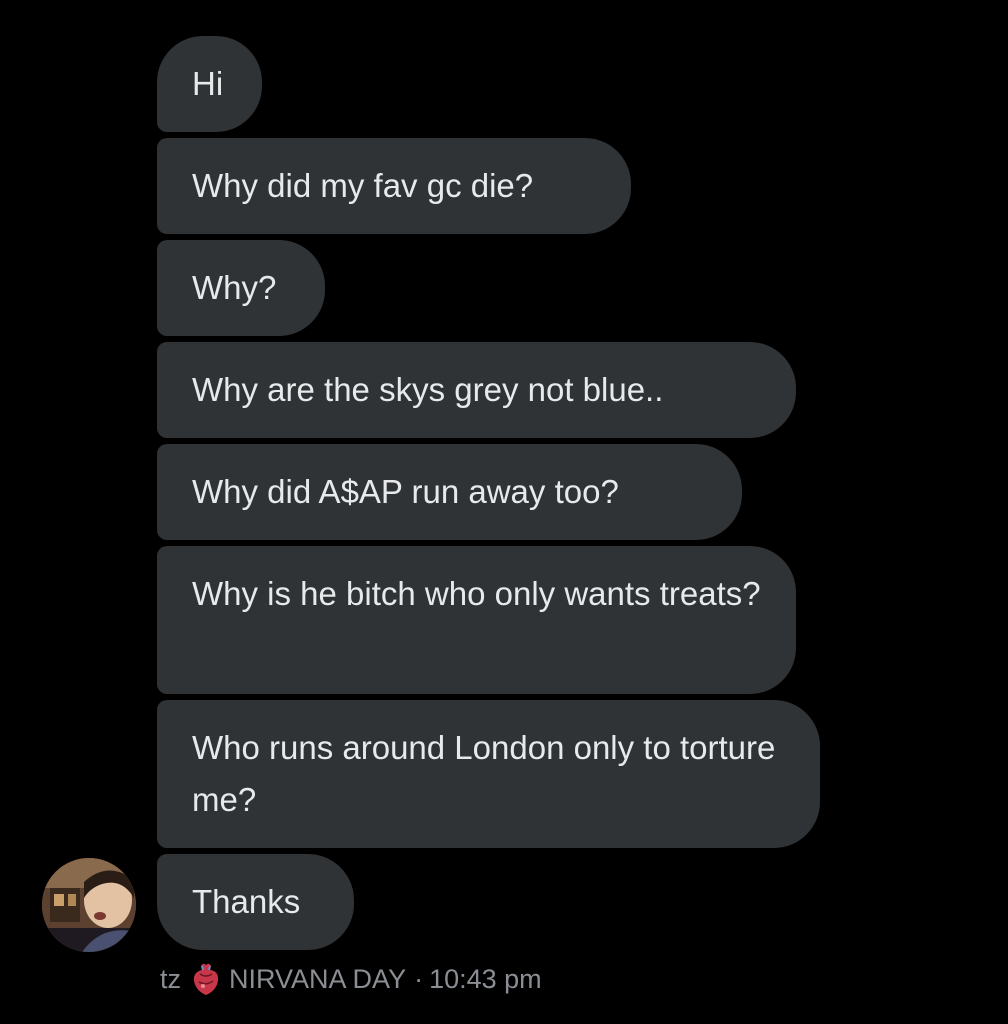 The height and width of the screenshot is (1024, 1008). I want to click on avatar-photo, so click(89, 905).